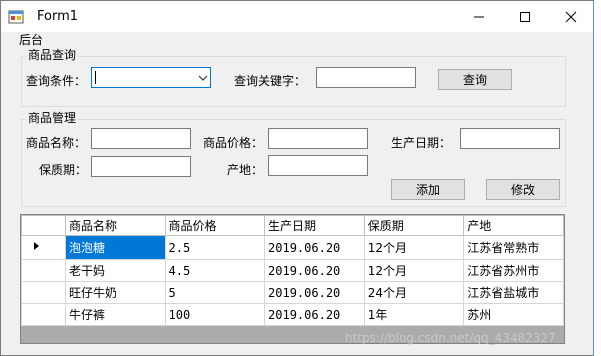 This screenshot has width=601, height=356. Describe the element at coordinates (245, 170) in the screenshot. I see `origin-label: 产地：` at that location.